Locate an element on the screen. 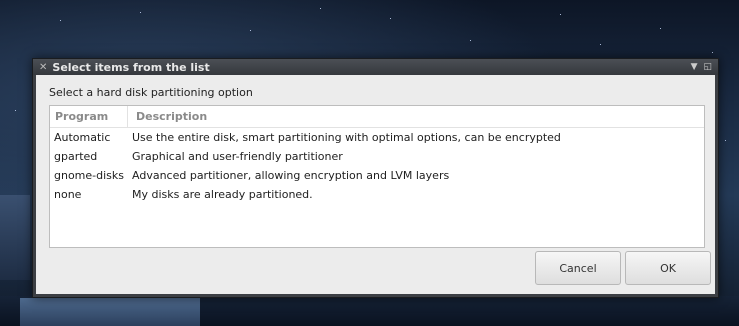 The height and width of the screenshot is (326, 739). program-cell: Automatic is located at coordinates (82, 137).